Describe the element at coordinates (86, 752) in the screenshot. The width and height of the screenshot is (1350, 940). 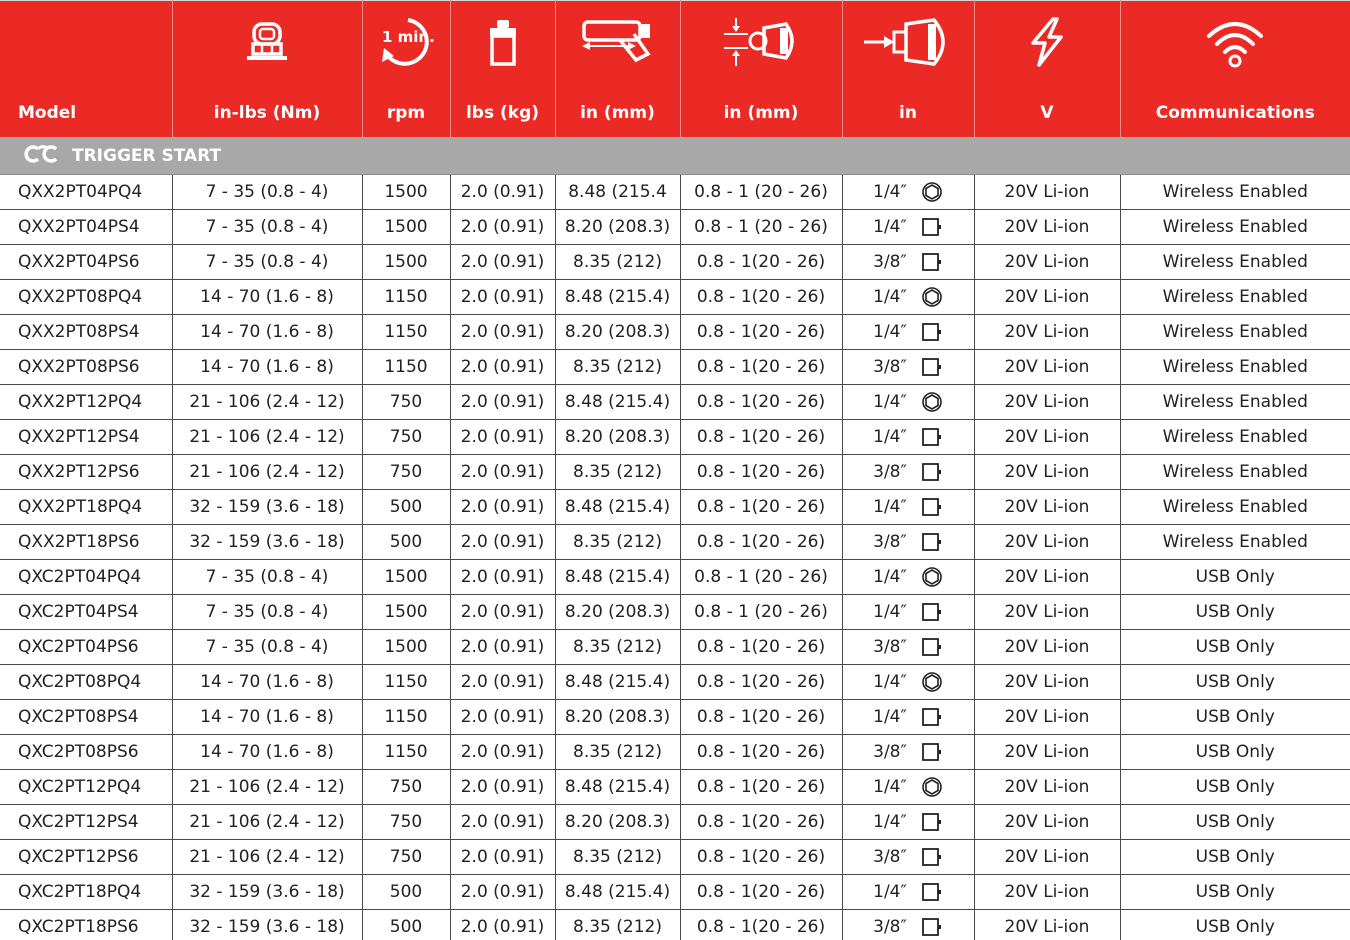
I see `model-cell: QXC2PT08PS6` at that location.